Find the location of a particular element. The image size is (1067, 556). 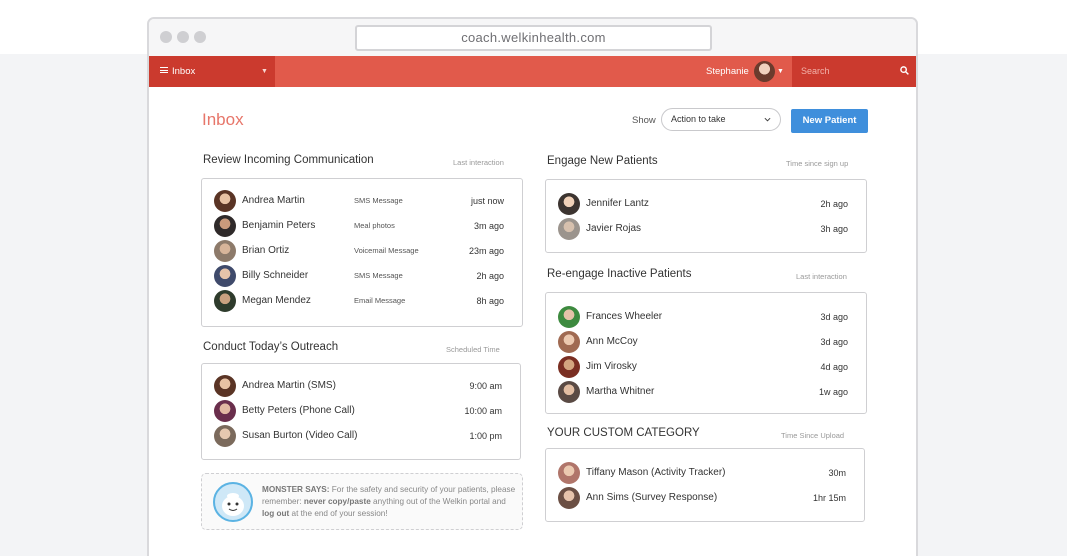

interaction-time: 8h ago is located at coordinates (490, 301).